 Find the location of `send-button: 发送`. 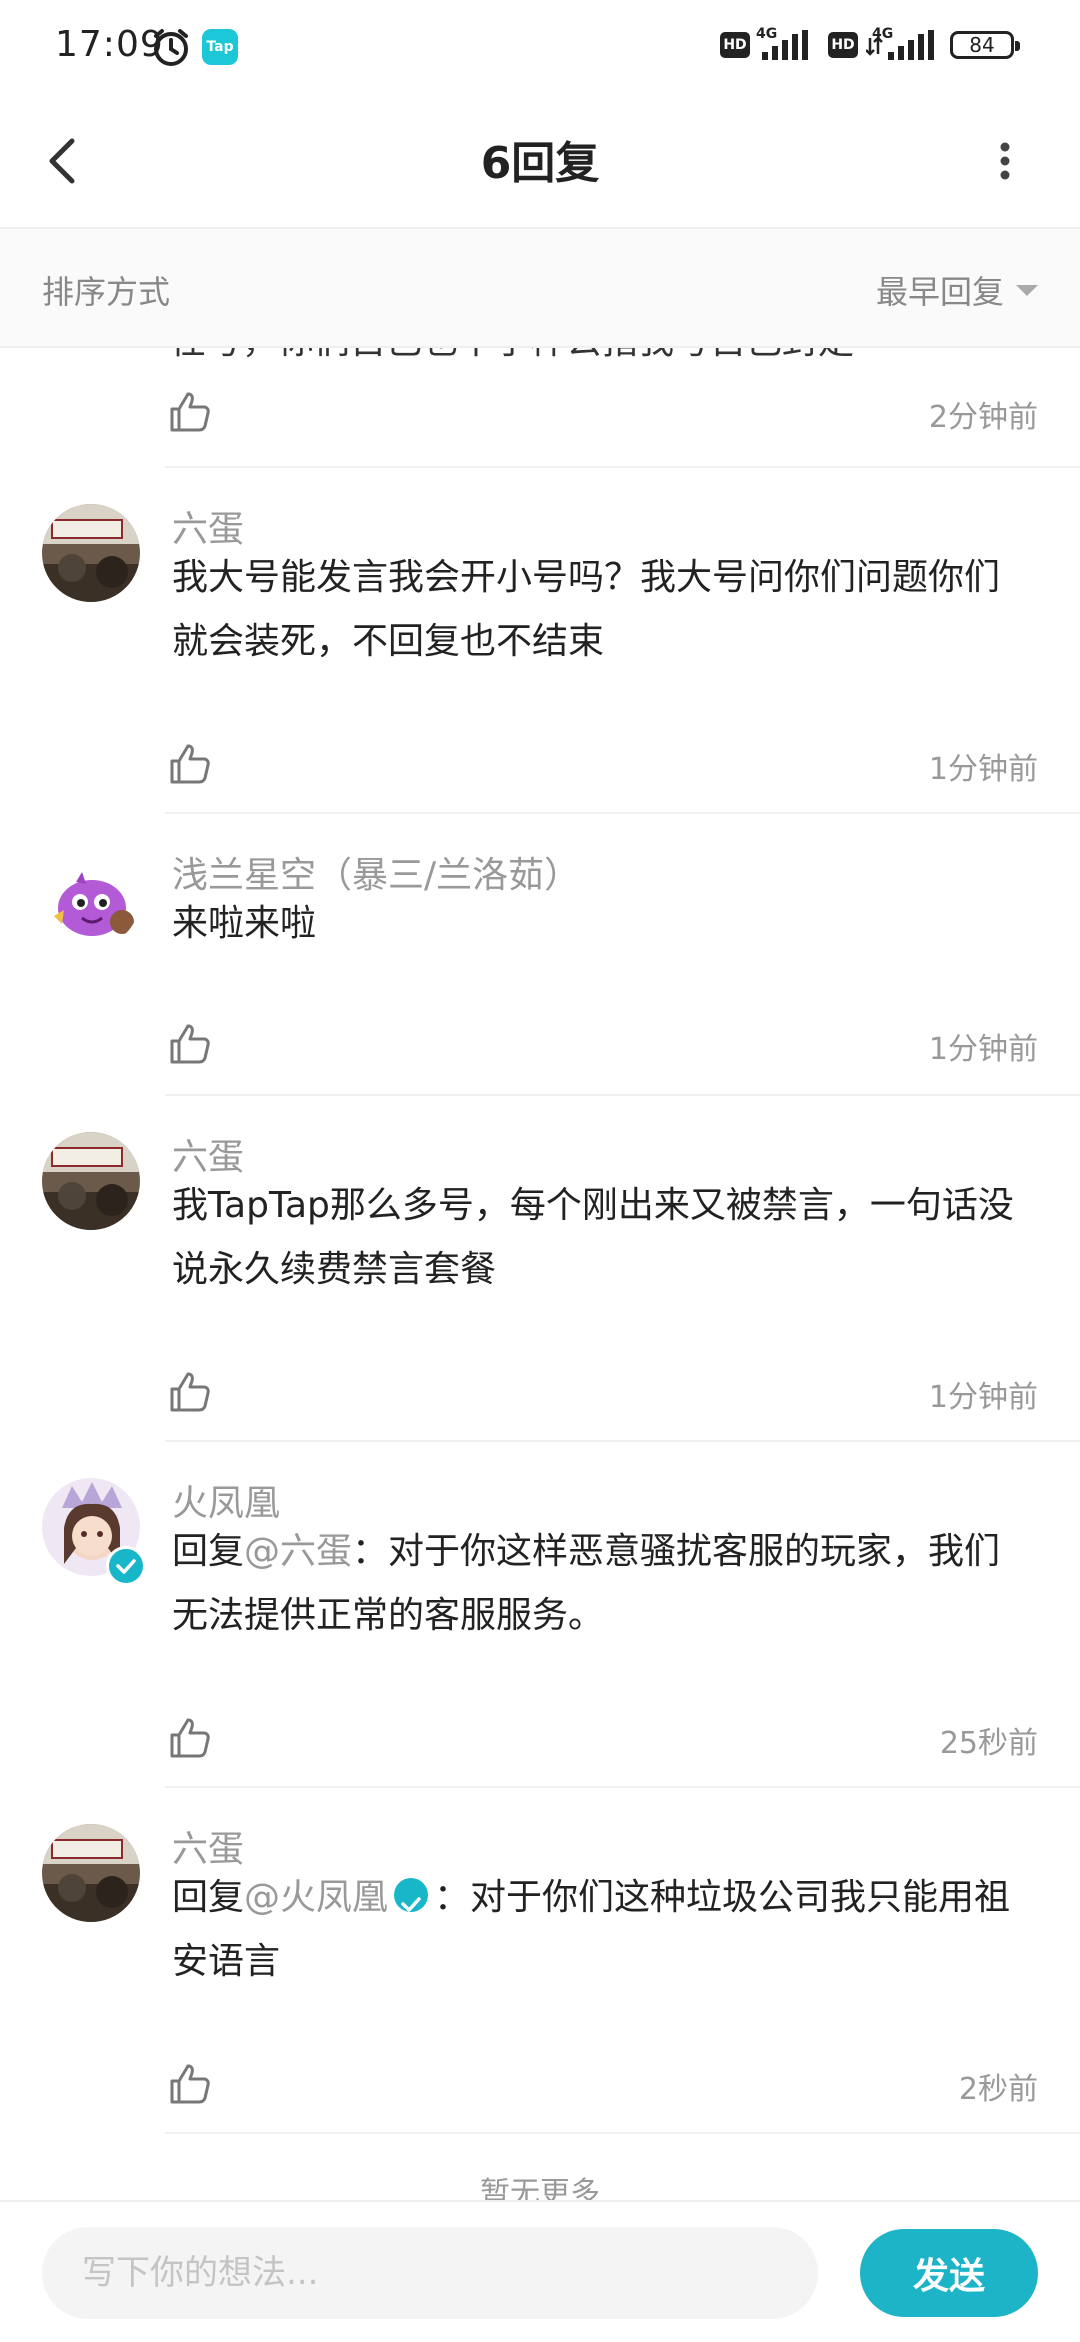

send-button: 发送 is located at coordinates (949, 2273).